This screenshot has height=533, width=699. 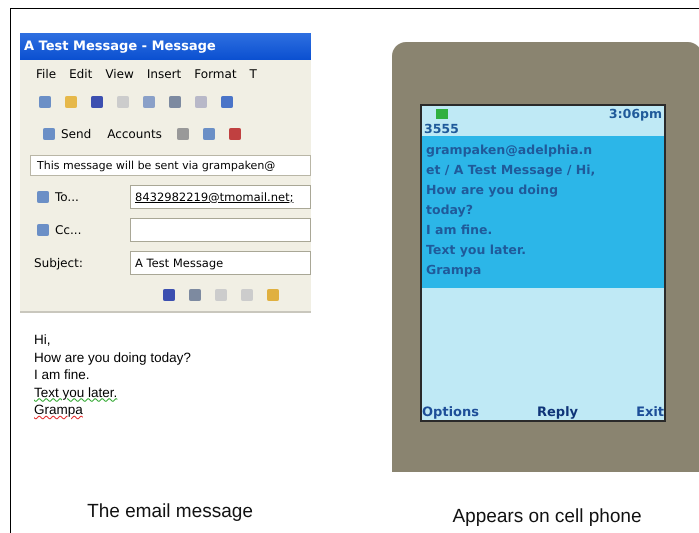 I want to click on field-label: Subject:, so click(x=59, y=263).